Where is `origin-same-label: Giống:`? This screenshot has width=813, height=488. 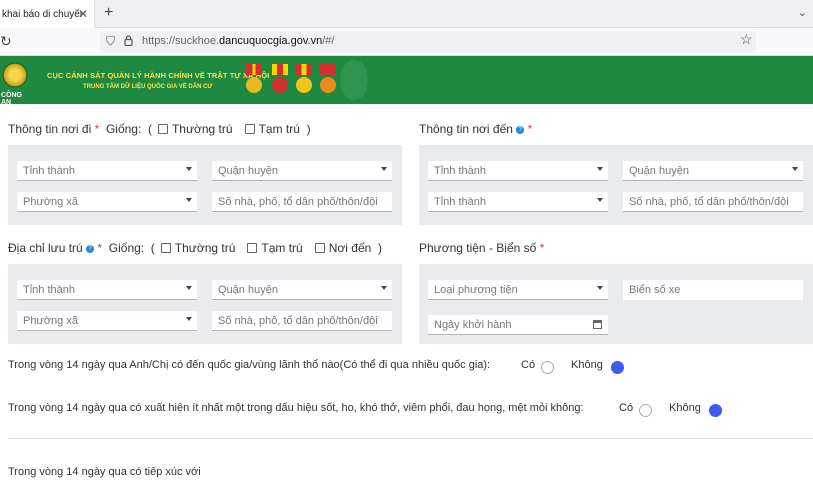
origin-same-label: Giống: is located at coordinates (123, 129).